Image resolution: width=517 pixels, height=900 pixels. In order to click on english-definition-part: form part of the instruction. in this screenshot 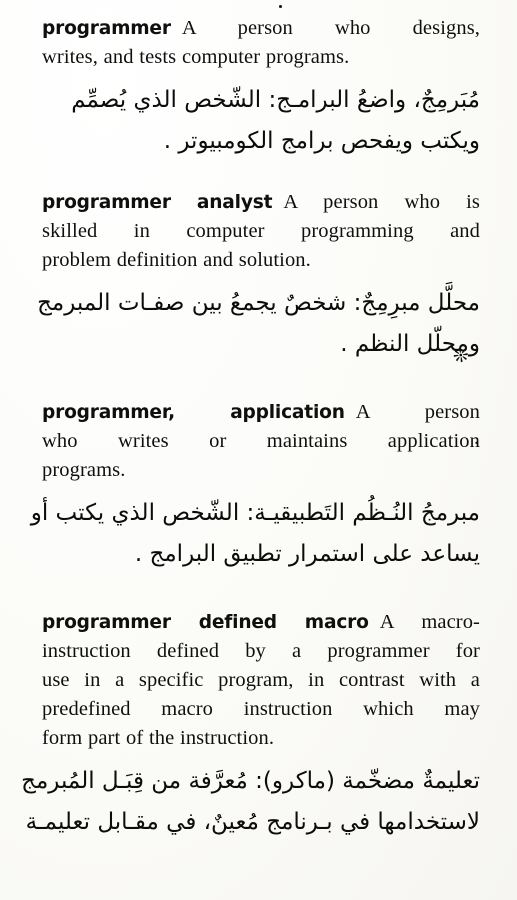, I will do `click(158, 738)`.